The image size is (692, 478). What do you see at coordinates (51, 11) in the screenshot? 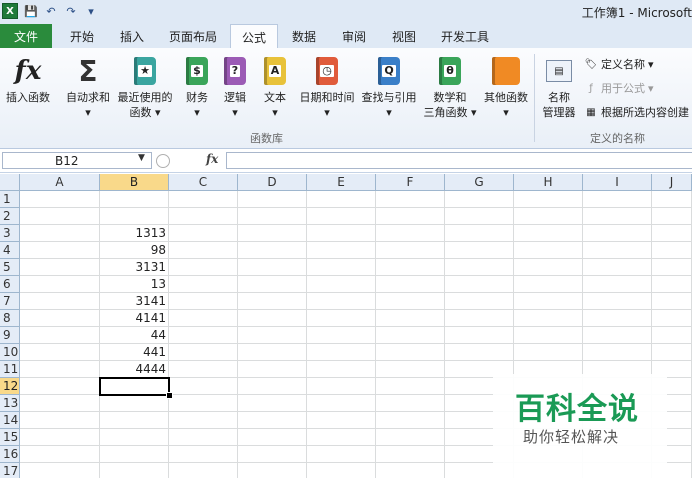
I see `undo-icon: ↶` at bounding box center [51, 11].